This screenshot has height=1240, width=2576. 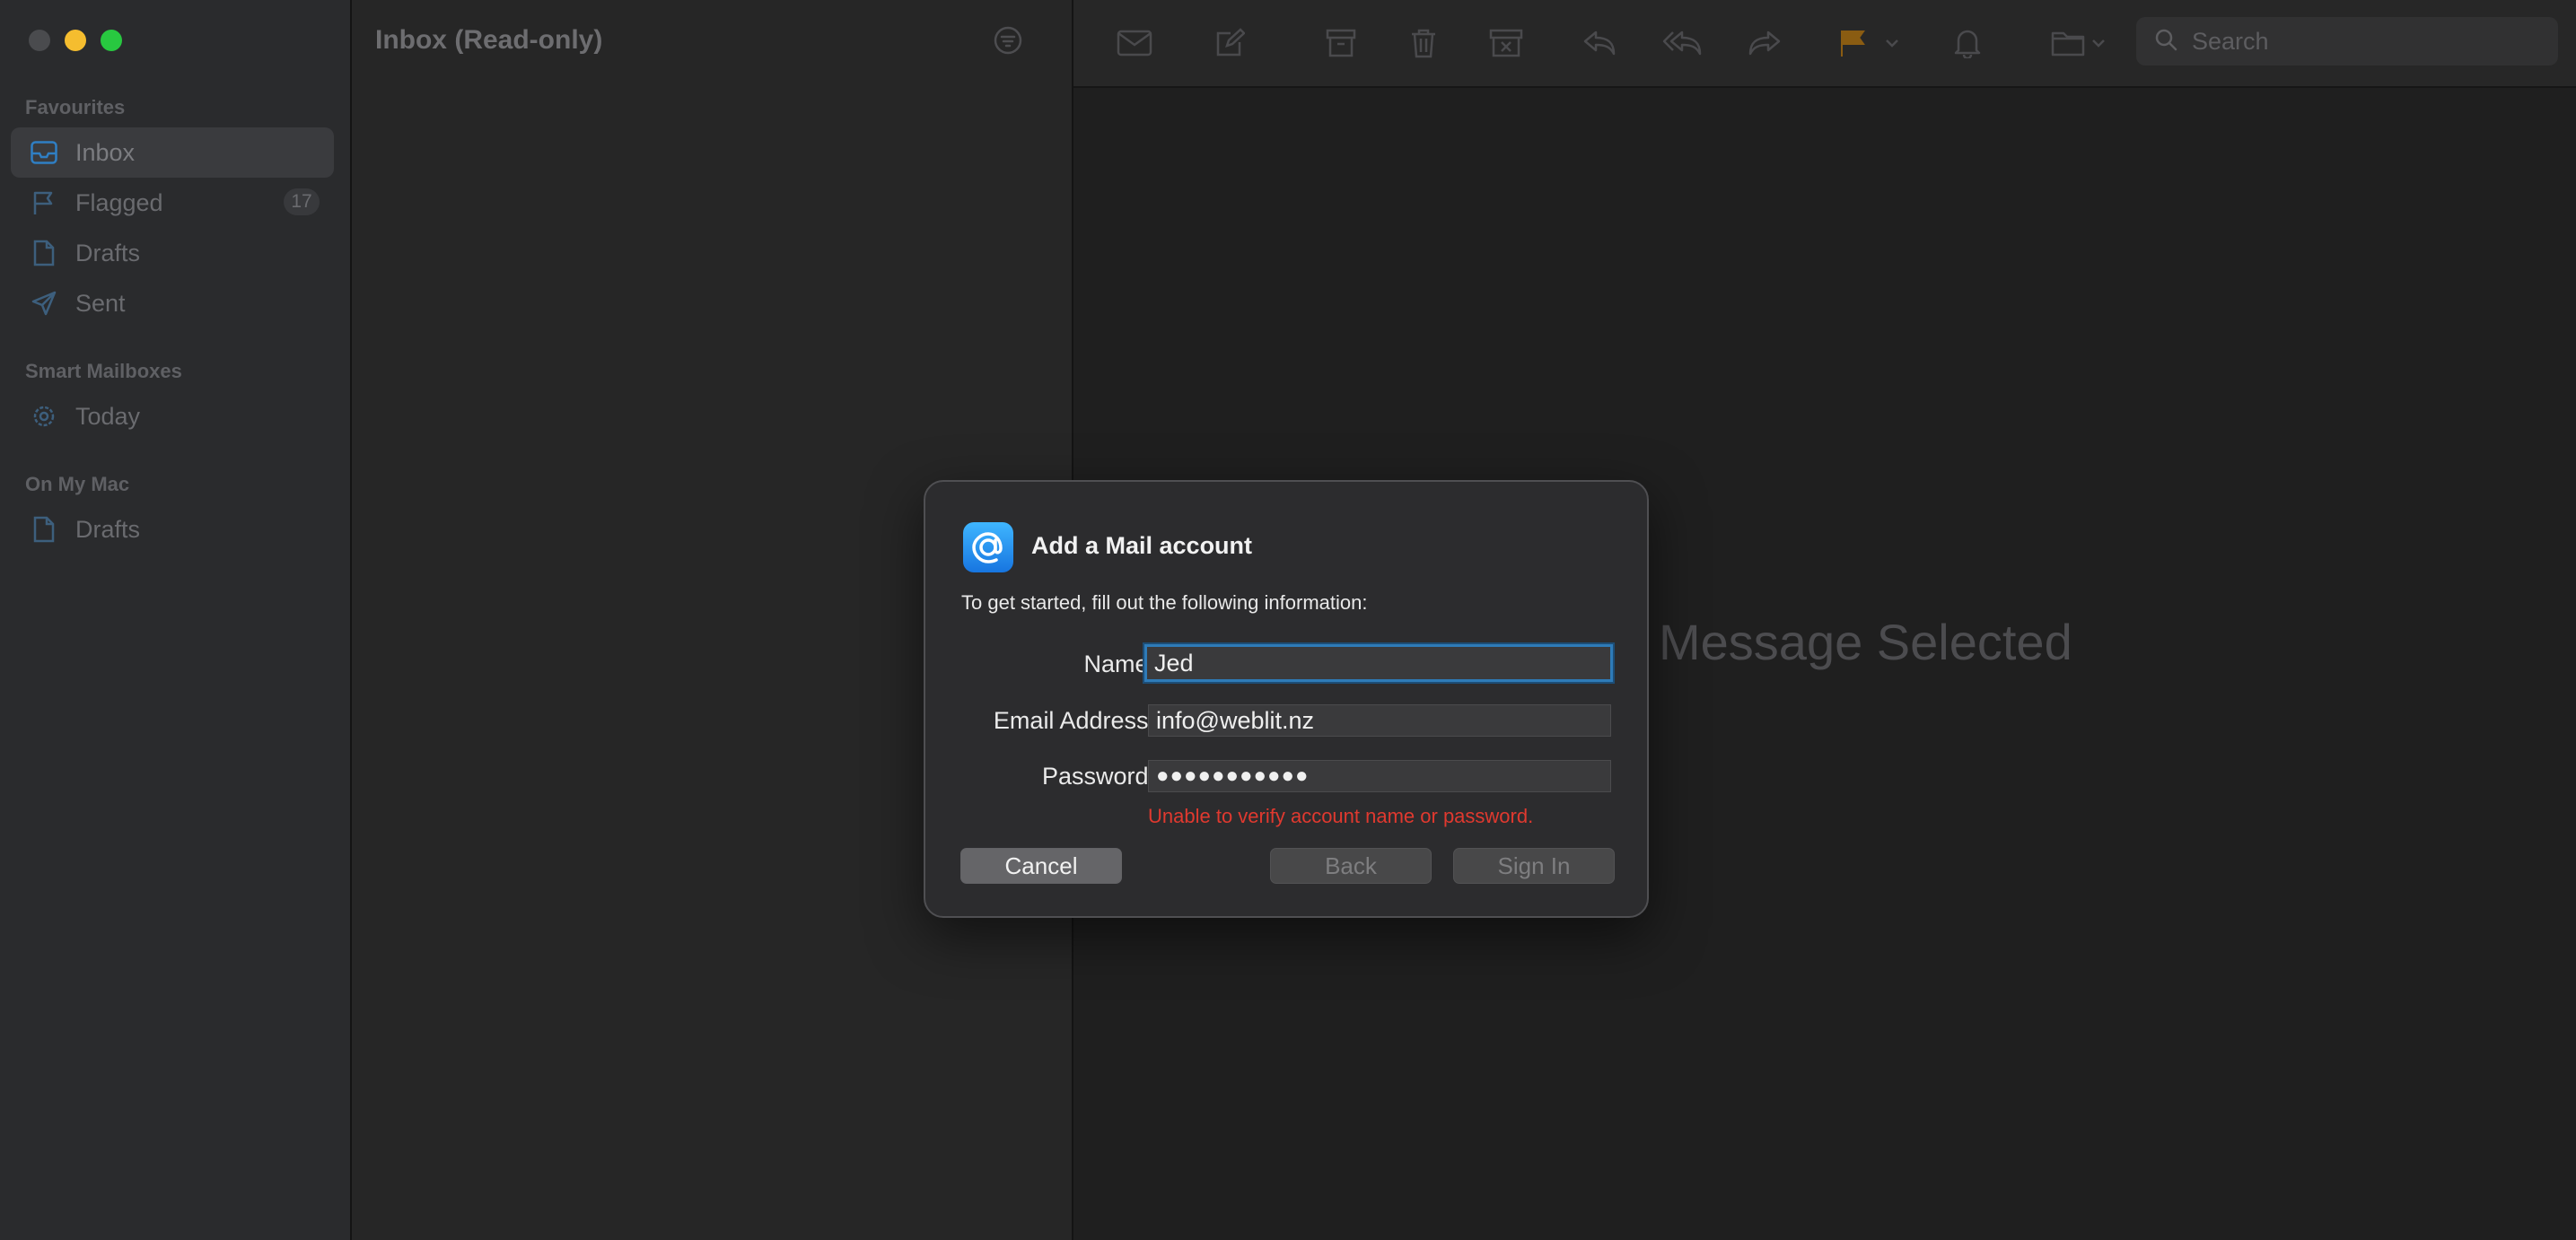 What do you see at coordinates (1534, 866) in the screenshot?
I see `sign-in-button: Sign In` at bounding box center [1534, 866].